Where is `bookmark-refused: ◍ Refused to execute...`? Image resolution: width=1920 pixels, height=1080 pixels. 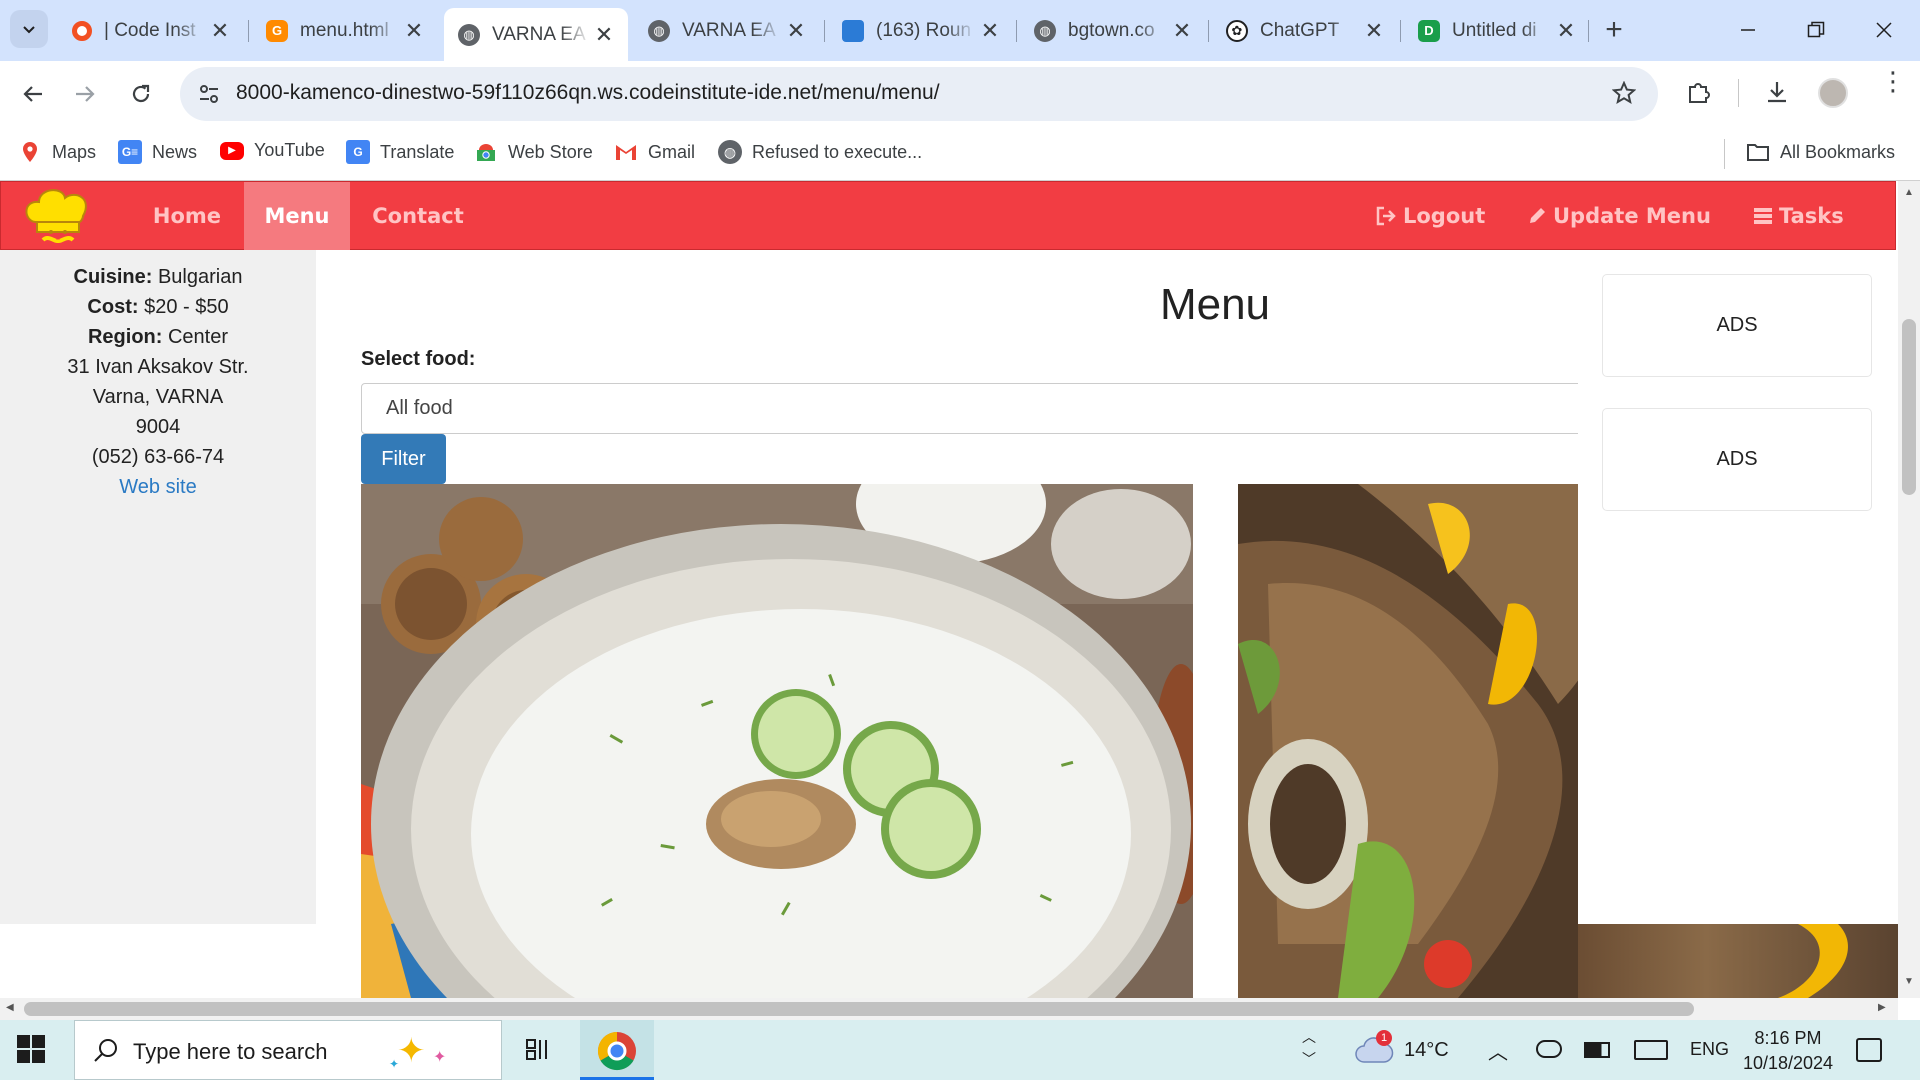
bookmark-refused: ◍ Refused to execute... is located at coordinates (820, 152).